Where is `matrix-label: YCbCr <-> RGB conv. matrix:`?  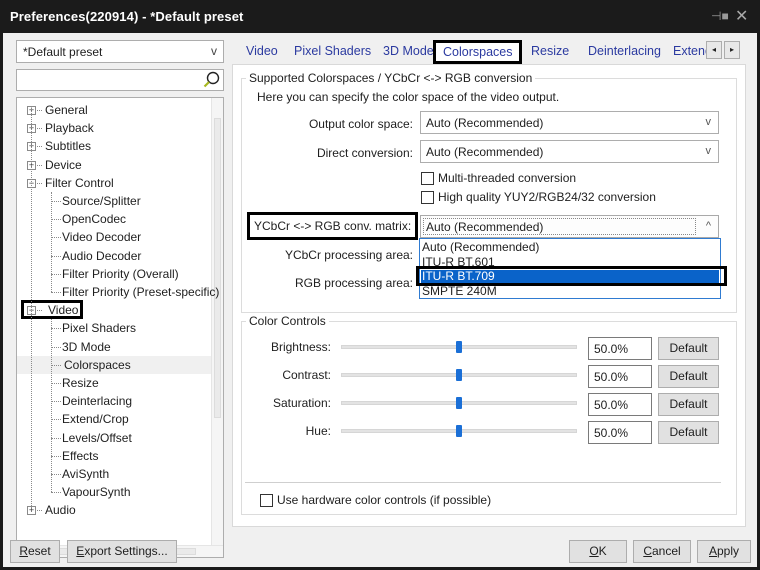
matrix-label: YCbCr <-> RGB conv. matrix: is located at coordinates (333, 226).